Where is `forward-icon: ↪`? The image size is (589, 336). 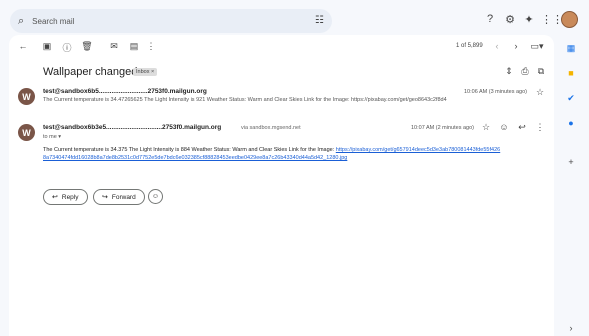 forward-icon: ↪ is located at coordinates (105, 197).